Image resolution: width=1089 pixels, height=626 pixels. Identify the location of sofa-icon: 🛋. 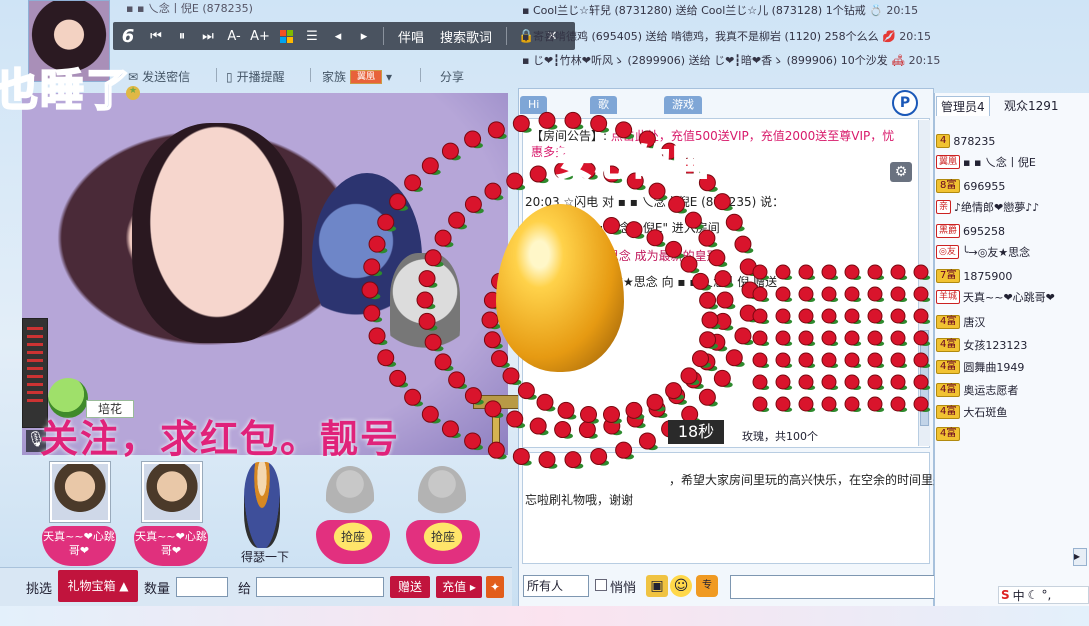
(898, 60).